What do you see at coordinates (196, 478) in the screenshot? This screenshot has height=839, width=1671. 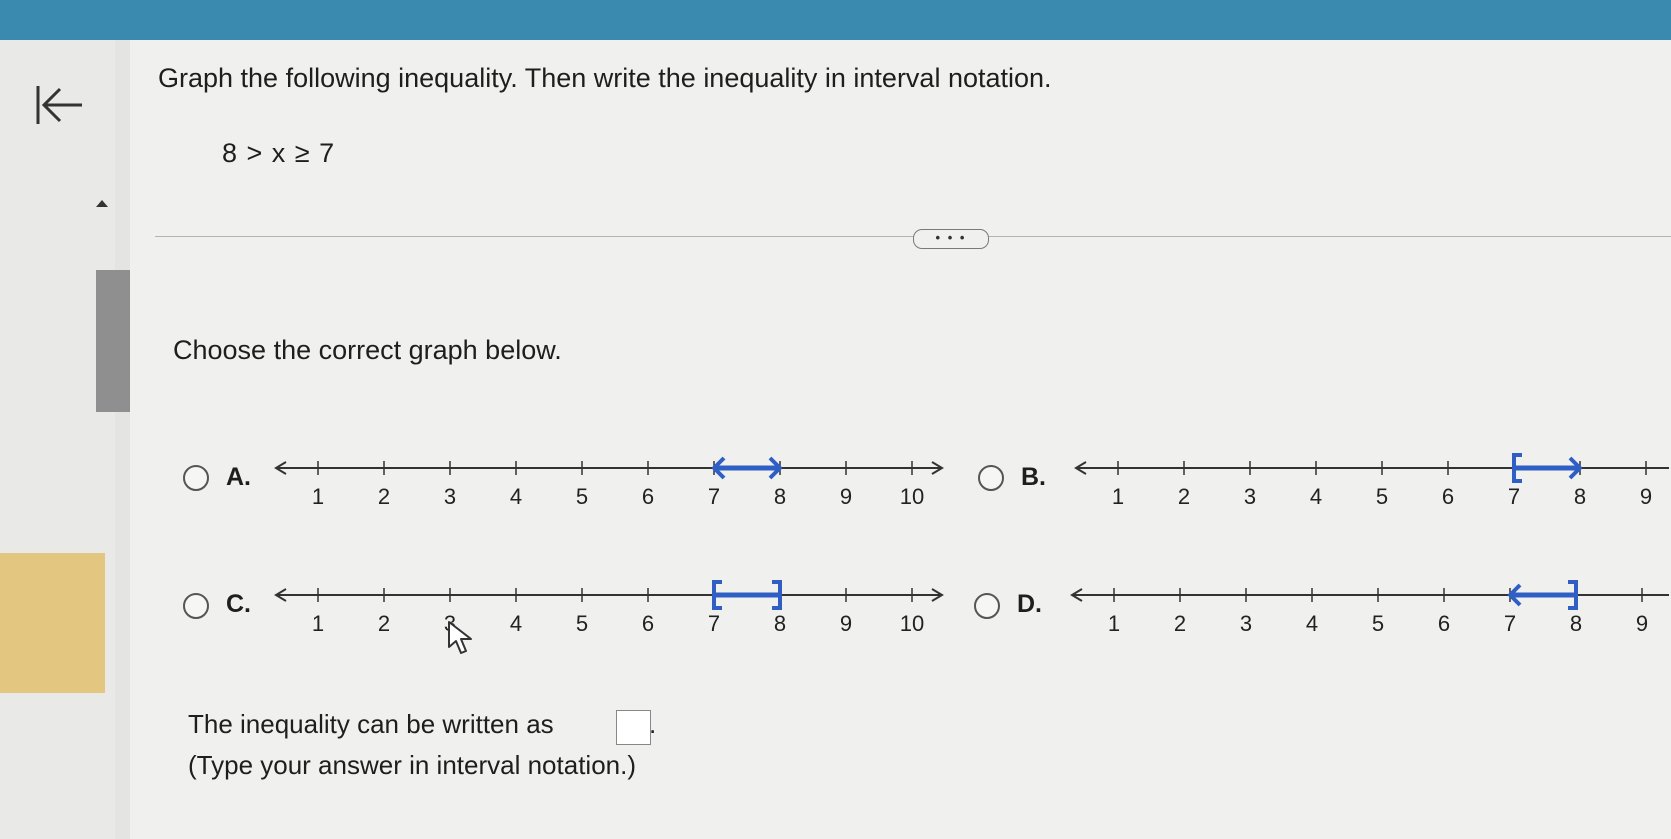 I see `radio-option-a` at bounding box center [196, 478].